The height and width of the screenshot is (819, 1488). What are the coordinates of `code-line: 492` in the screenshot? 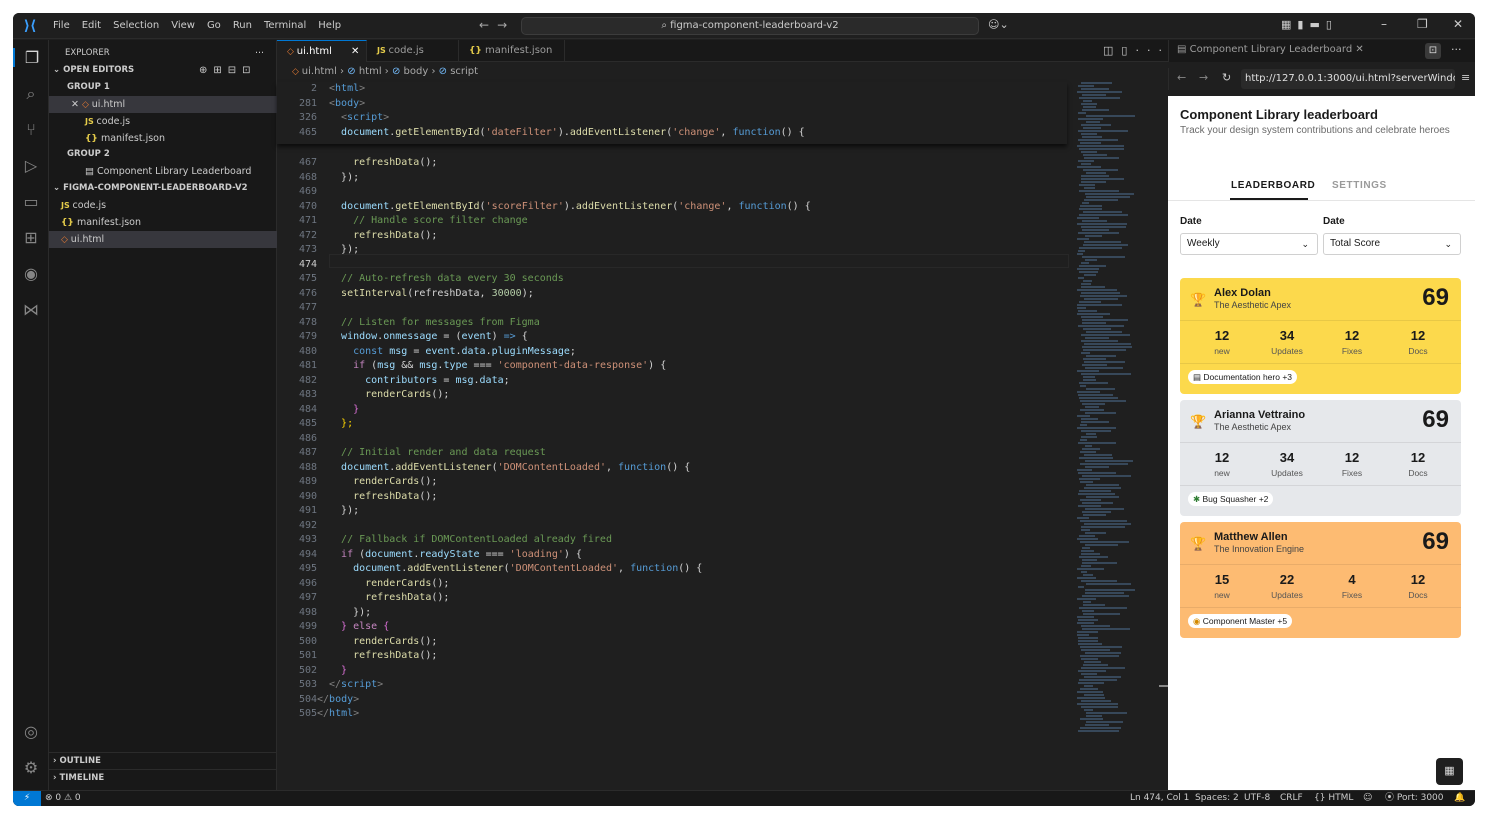 It's located at (307, 525).